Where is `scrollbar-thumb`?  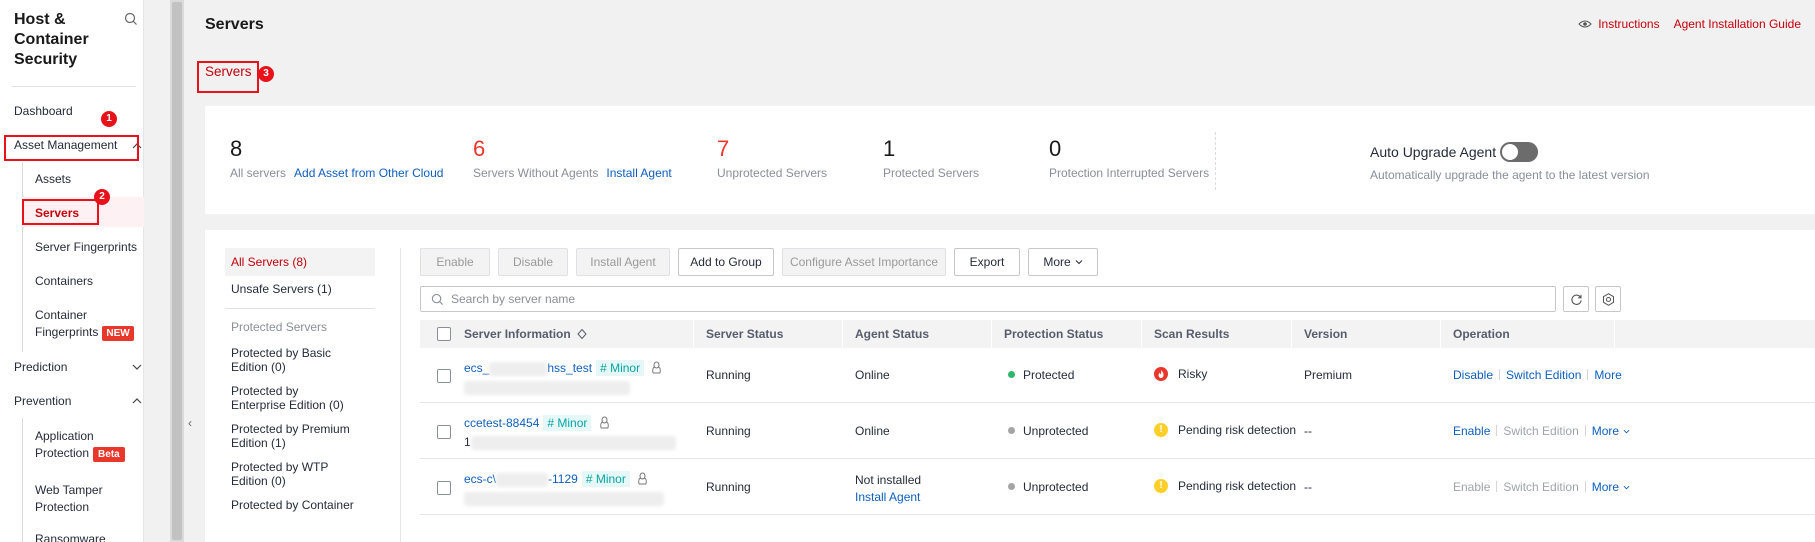
scrollbar-thumb is located at coordinates (177, 271).